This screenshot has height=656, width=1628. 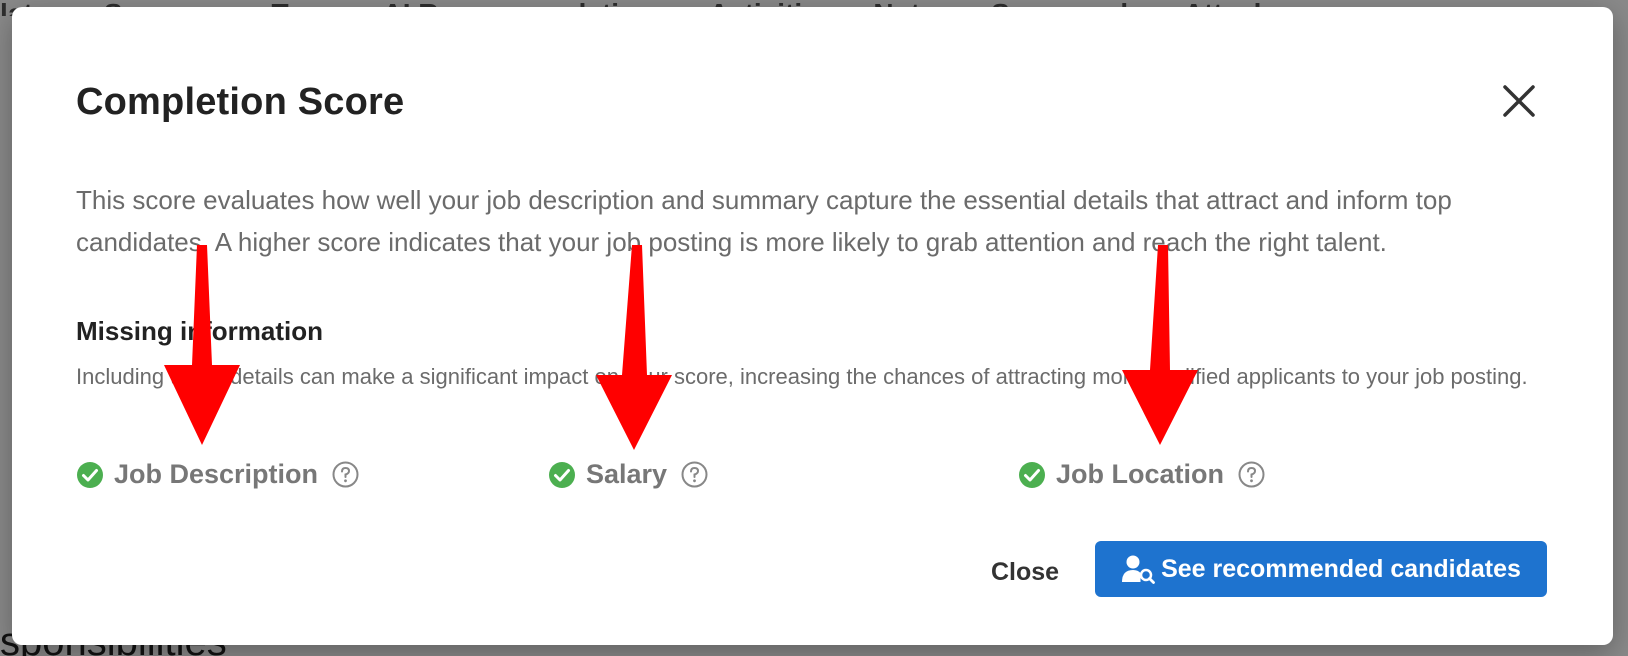 I want to click on see-recommended-candidates-button: See recommended candidates, so click(x=1321, y=569).